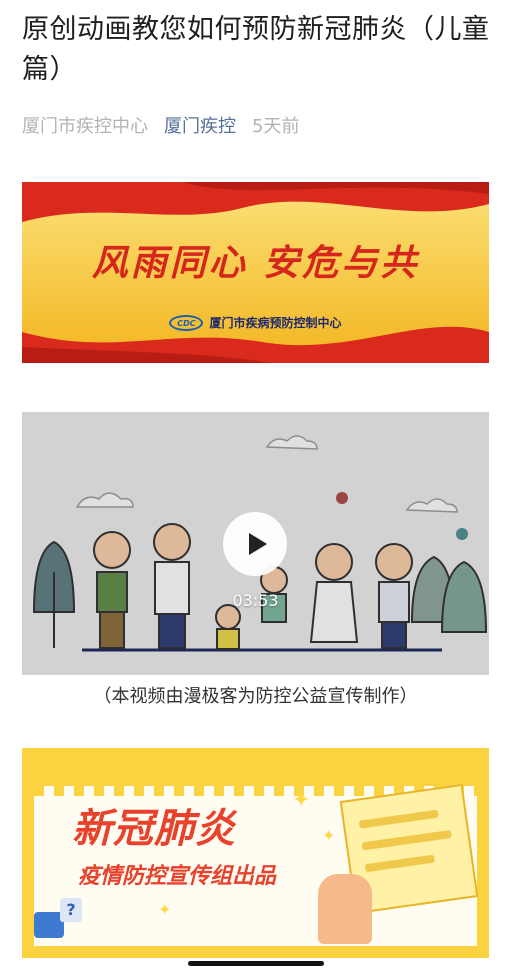 This screenshot has height=971, width=511. I want to click on hand-icon, so click(345, 909).